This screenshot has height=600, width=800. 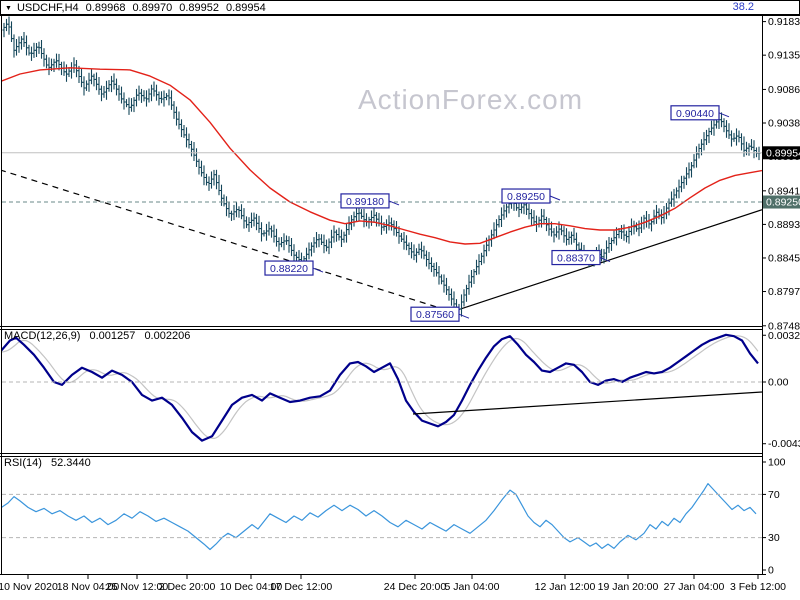 I want to click on price-axis-label: 0.90380, so click(x=784, y=124).